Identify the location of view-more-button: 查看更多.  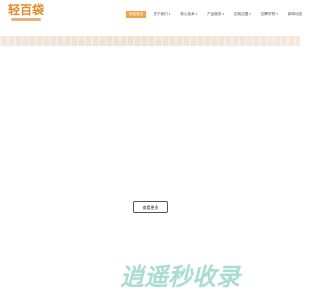
(150, 207).